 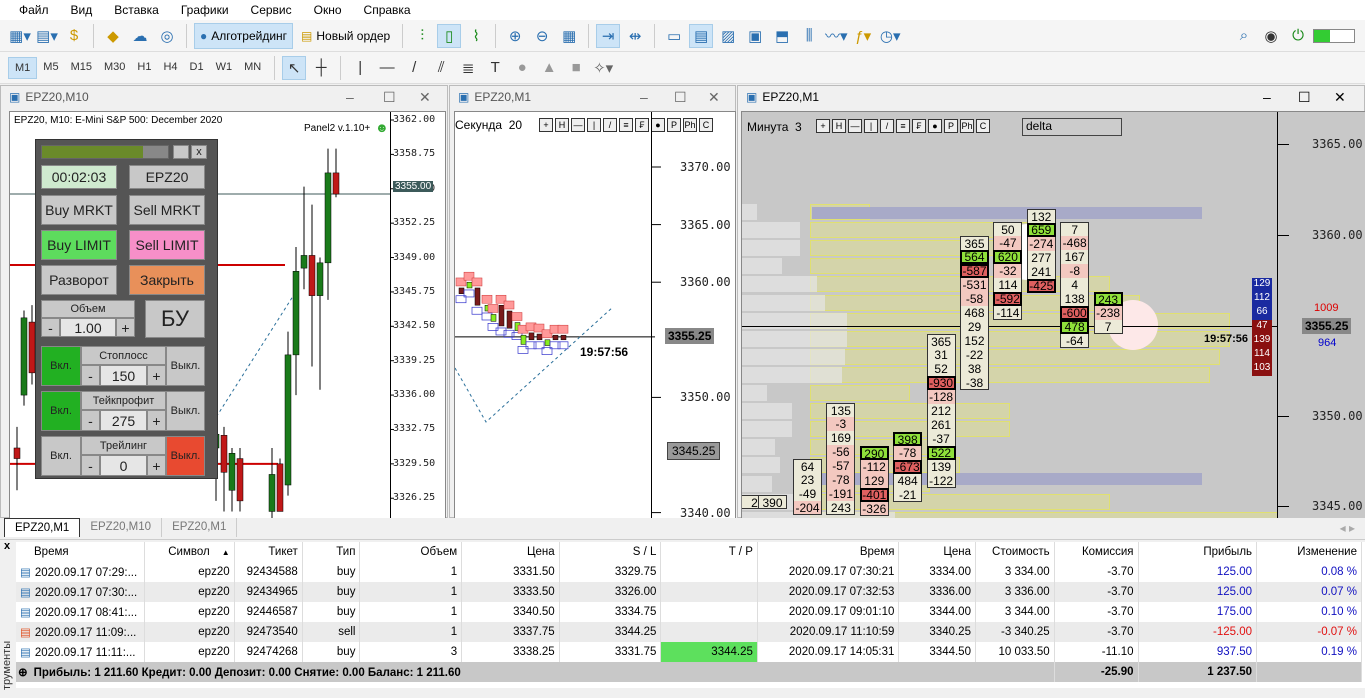 I want to click on strategy-tester-icon: ⬒, so click(x=782, y=36).